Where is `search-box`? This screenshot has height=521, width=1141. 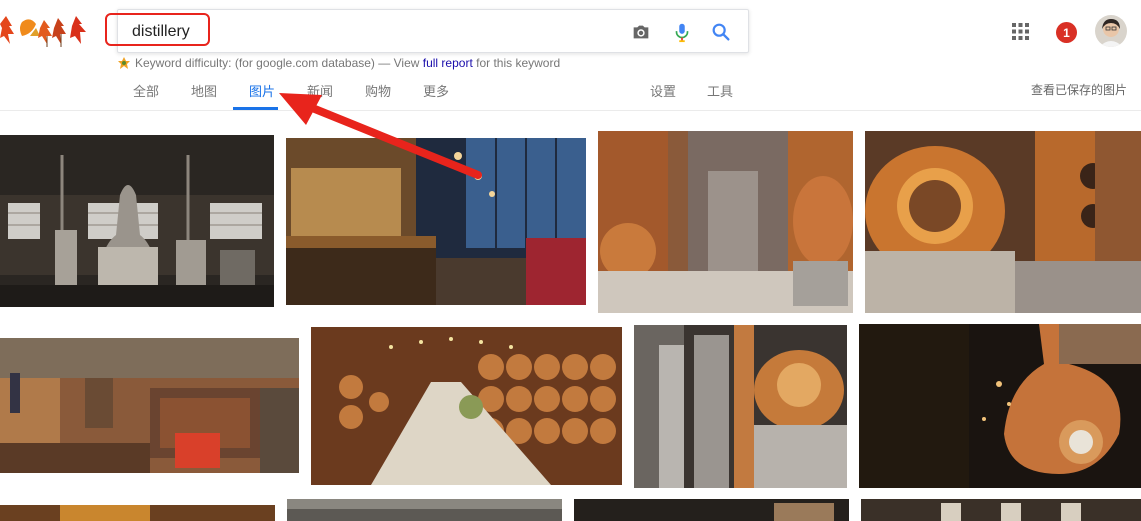
search-box is located at coordinates (433, 31).